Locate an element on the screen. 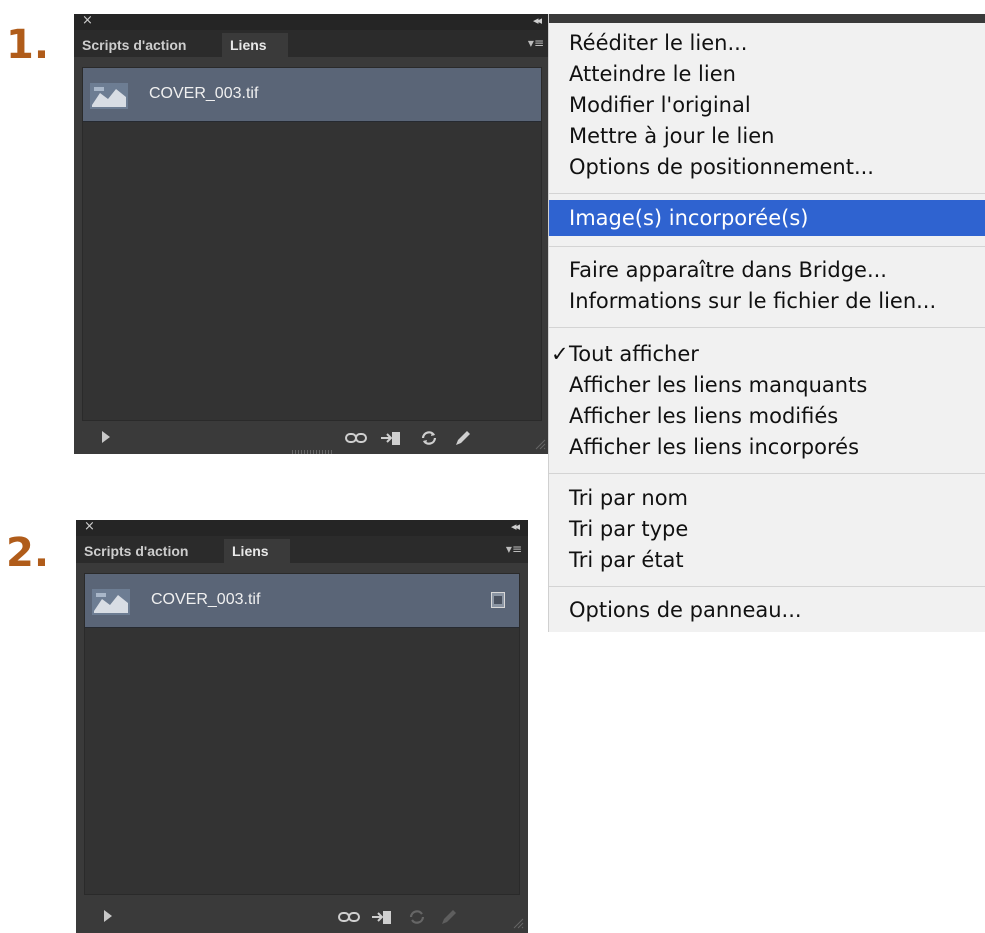 The width and height of the screenshot is (985, 933). menu-item-show-all: Tout afficher is located at coordinates (634, 354).